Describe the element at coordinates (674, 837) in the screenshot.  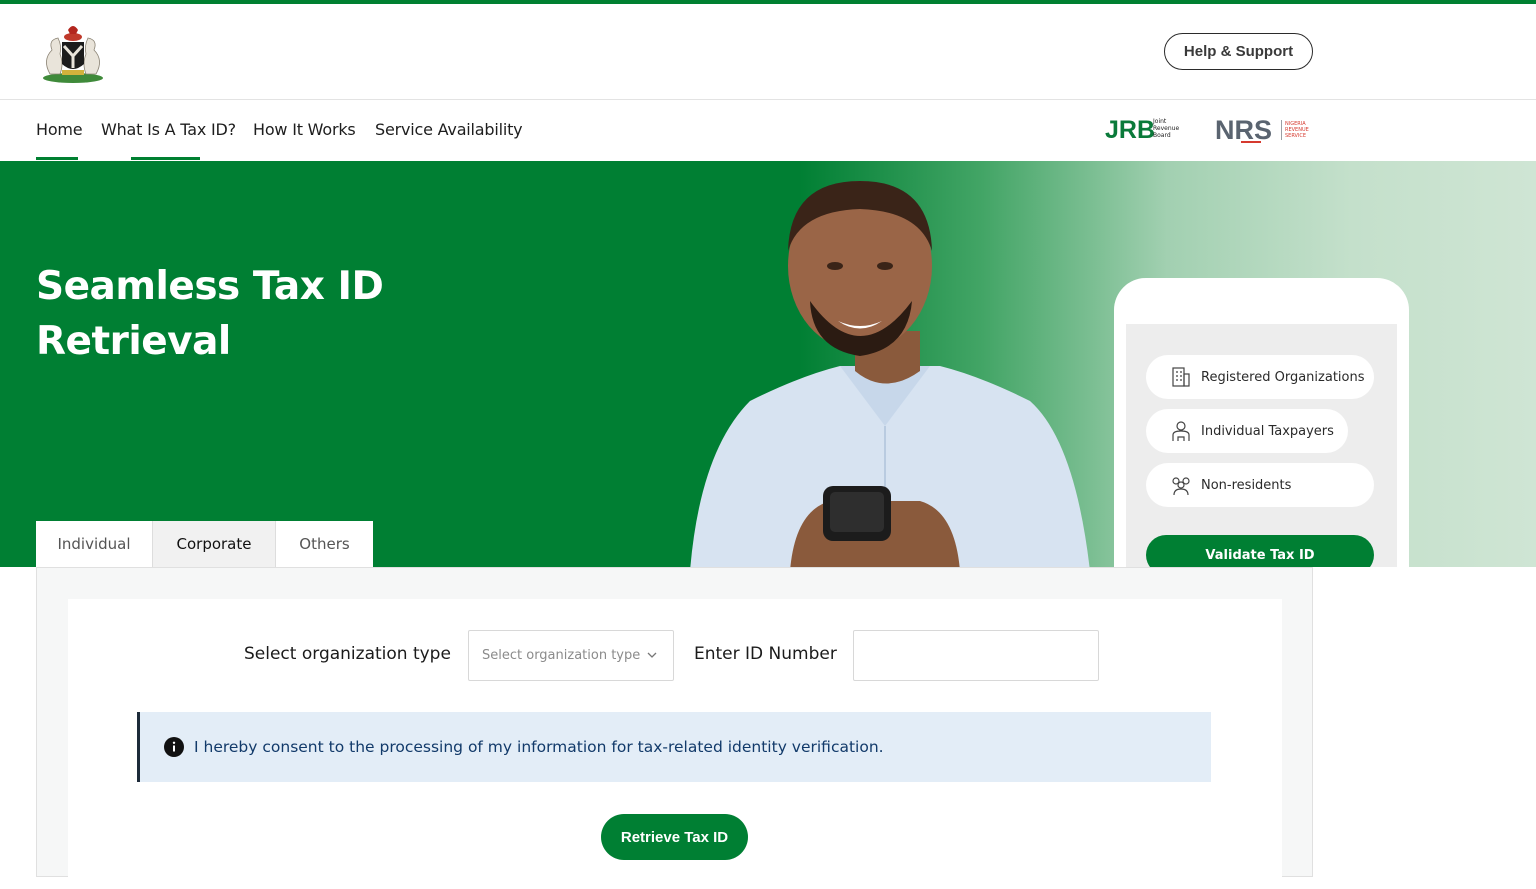
I see `retrieve-tax-id-button: Retrieve Tax ID` at that location.